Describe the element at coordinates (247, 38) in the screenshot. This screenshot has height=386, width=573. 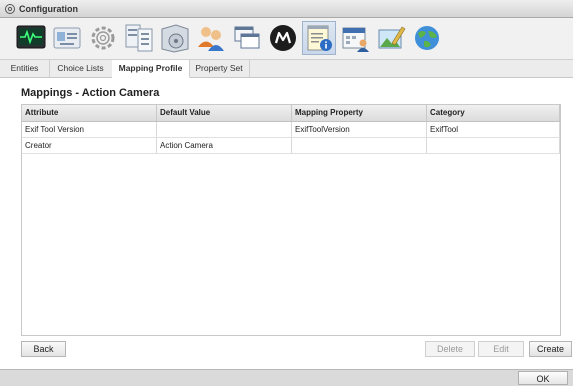
I see `windows-icon` at that location.